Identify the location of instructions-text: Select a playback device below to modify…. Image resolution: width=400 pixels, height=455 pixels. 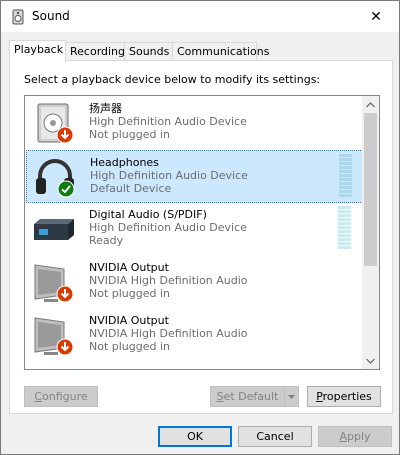
(172, 79).